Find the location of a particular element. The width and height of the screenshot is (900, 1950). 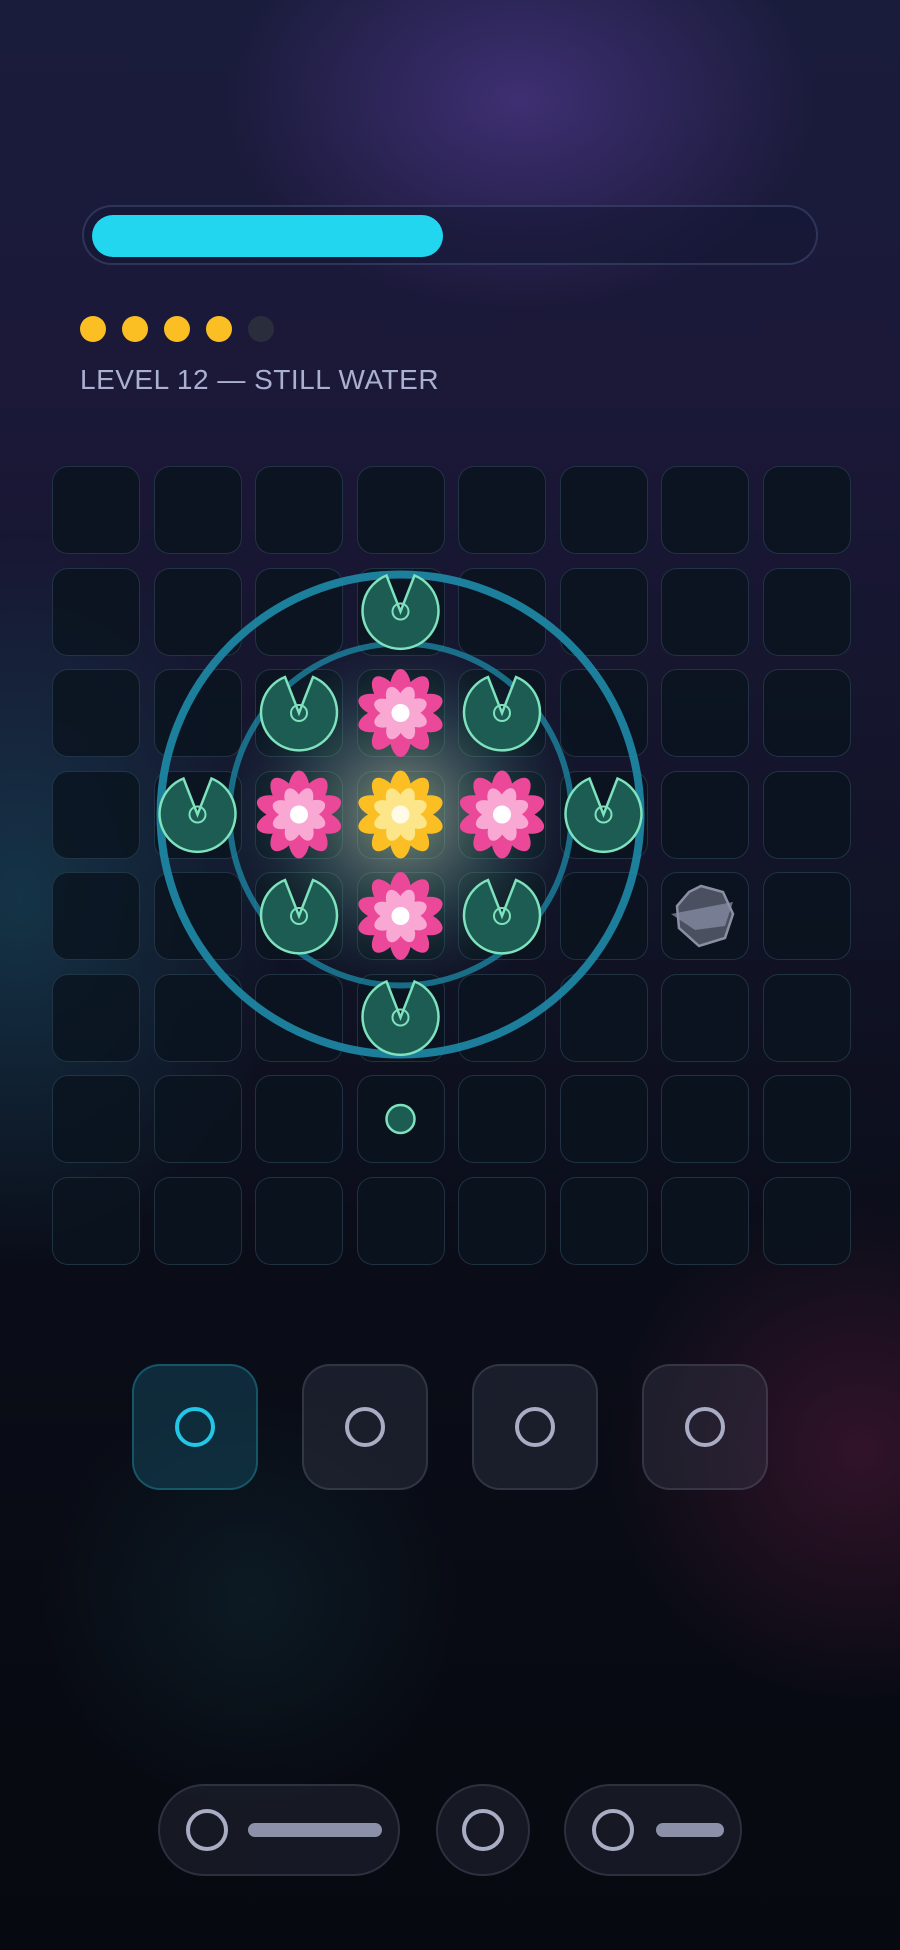

level-title: LEVEL 12 — STILL WATER is located at coordinates (260, 379).